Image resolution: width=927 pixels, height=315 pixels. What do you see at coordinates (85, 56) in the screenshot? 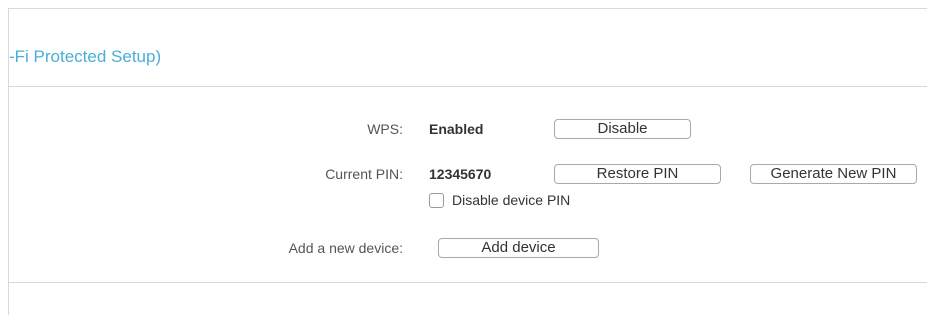
I see `page-title: -Fi Protected Setup)` at bounding box center [85, 56].